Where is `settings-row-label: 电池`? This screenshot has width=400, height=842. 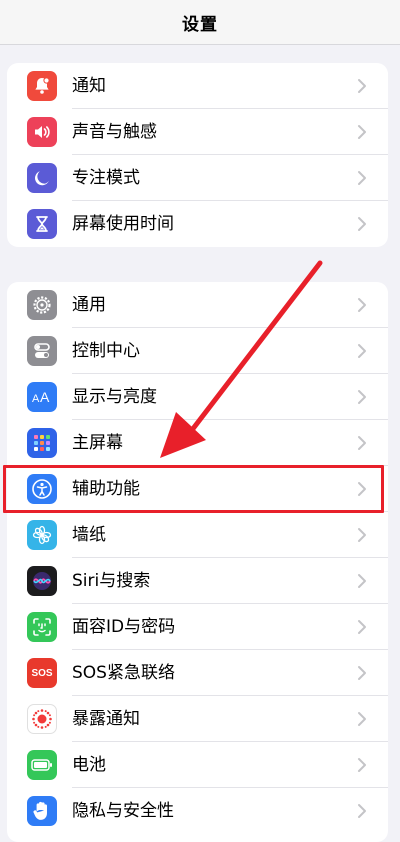 settings-row-label: 电池 is located at coordinates (89, 765).